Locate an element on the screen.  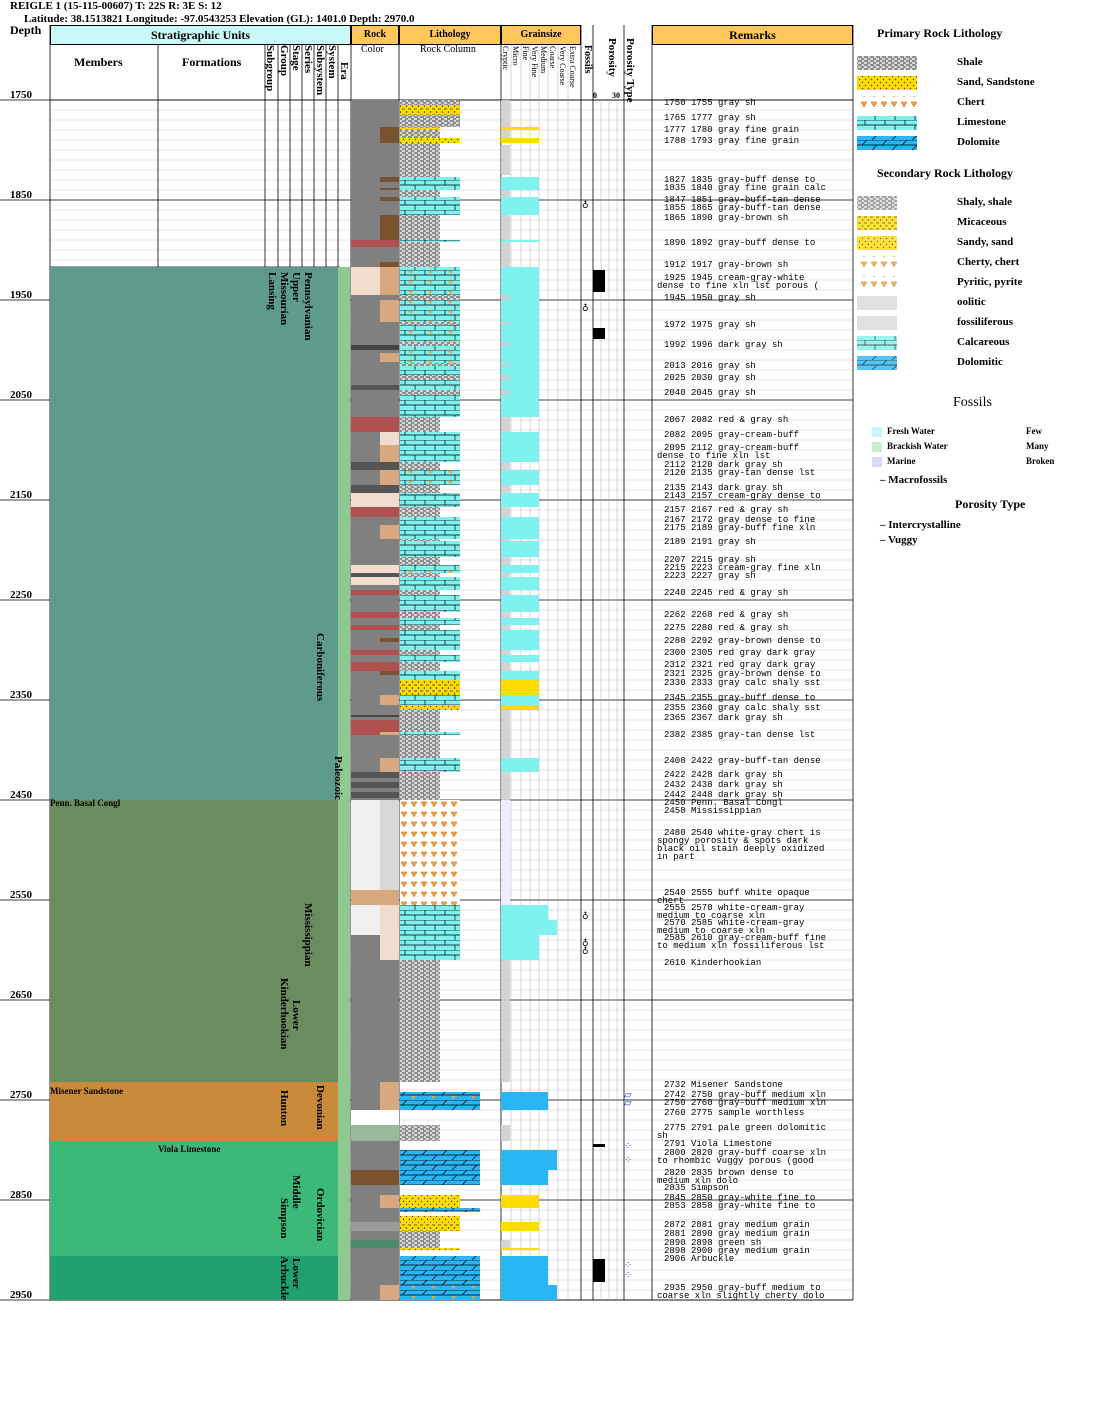
grain-class-fine: Fine is located at coordinates (525, 53).